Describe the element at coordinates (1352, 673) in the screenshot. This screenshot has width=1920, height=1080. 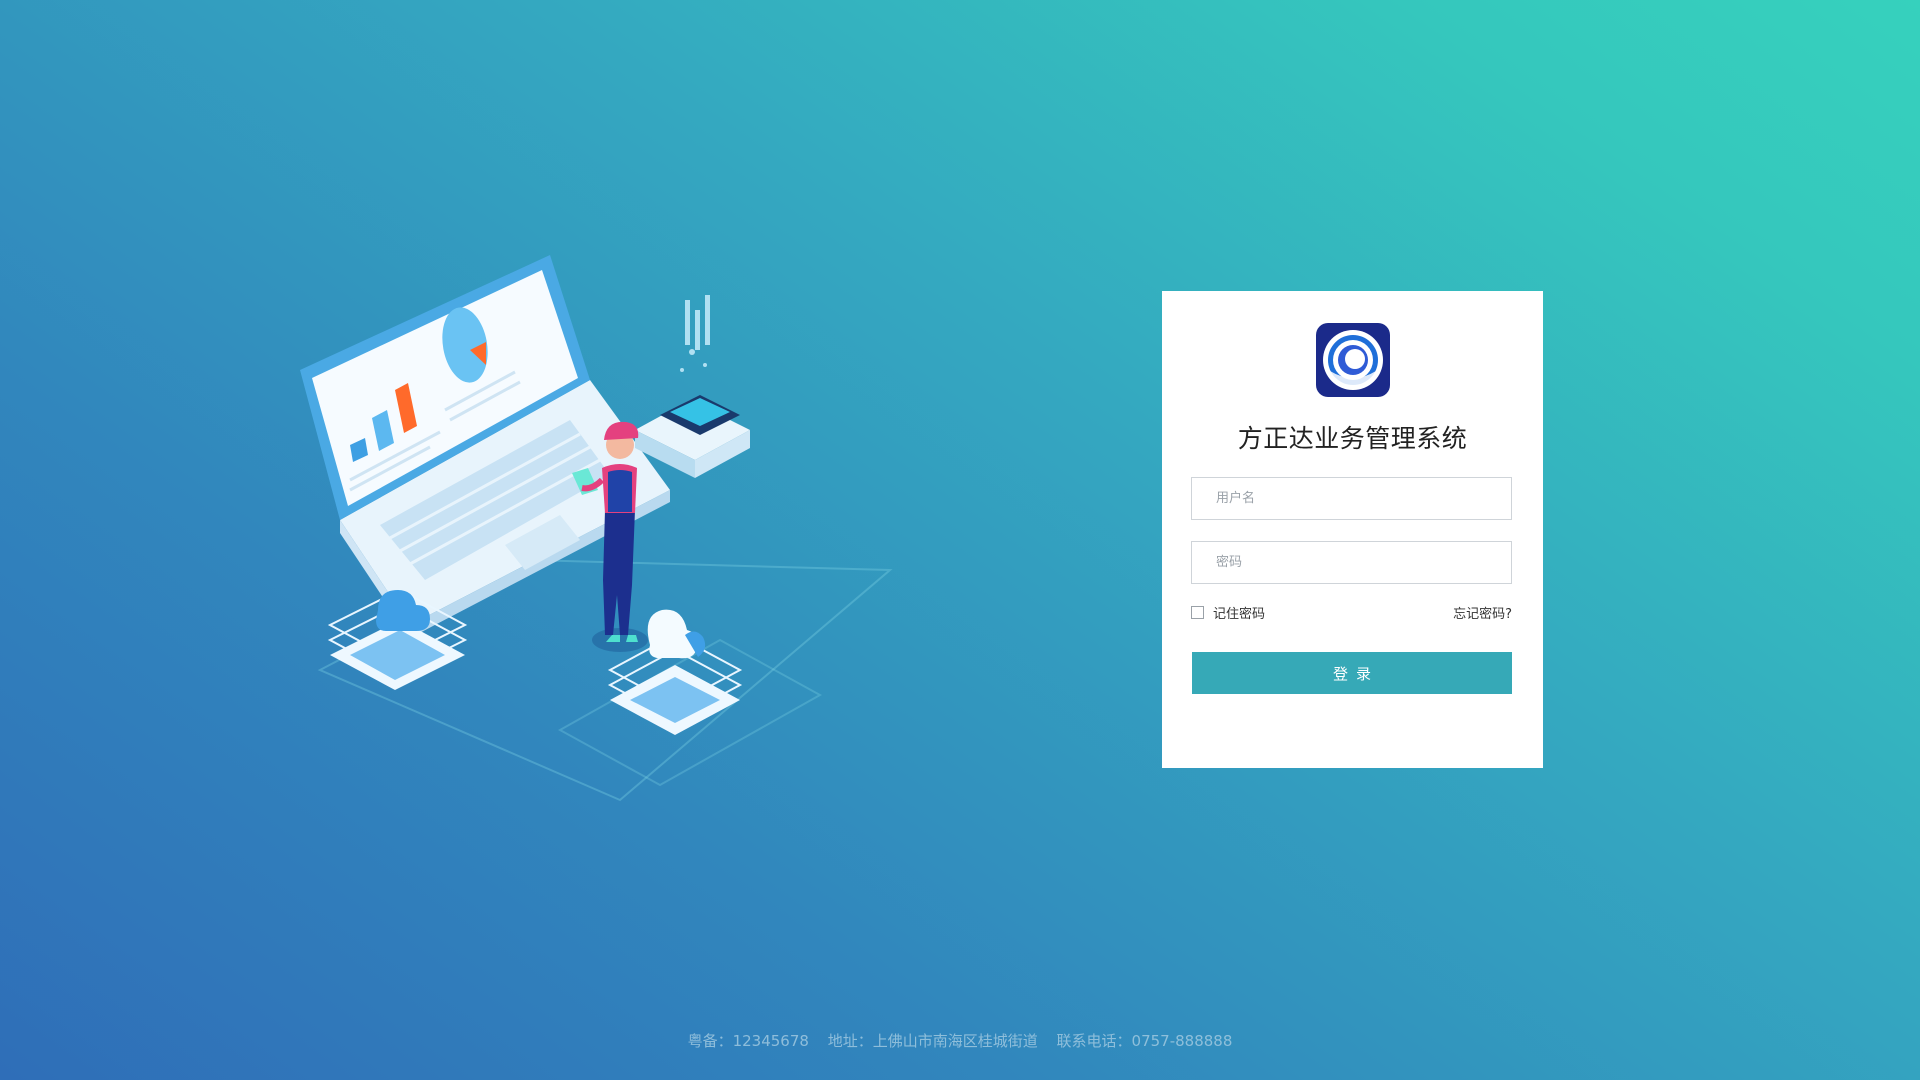
I see `login-button: 登录` at that location.